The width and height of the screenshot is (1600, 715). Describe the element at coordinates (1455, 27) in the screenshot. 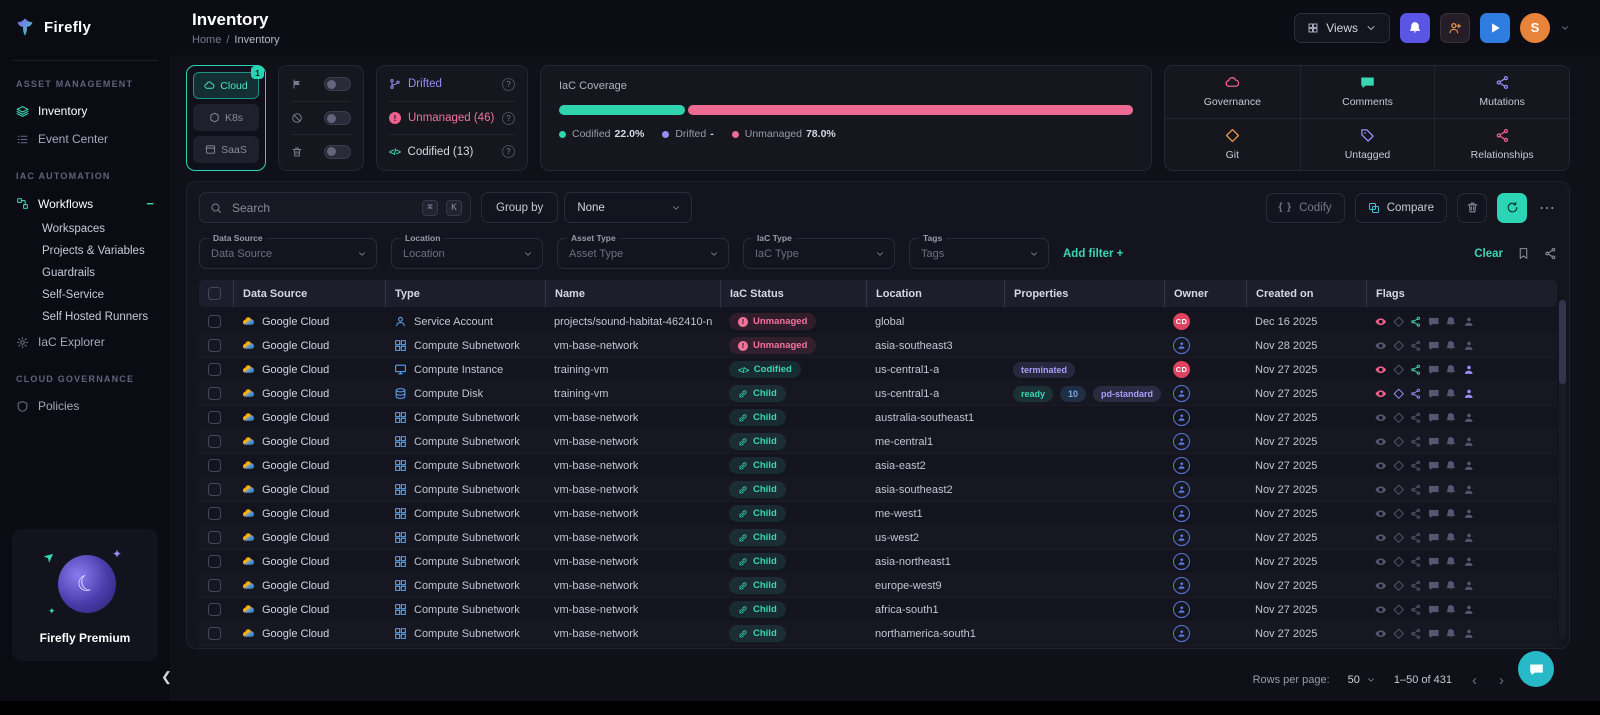

I see `invite-user-button` at that location.